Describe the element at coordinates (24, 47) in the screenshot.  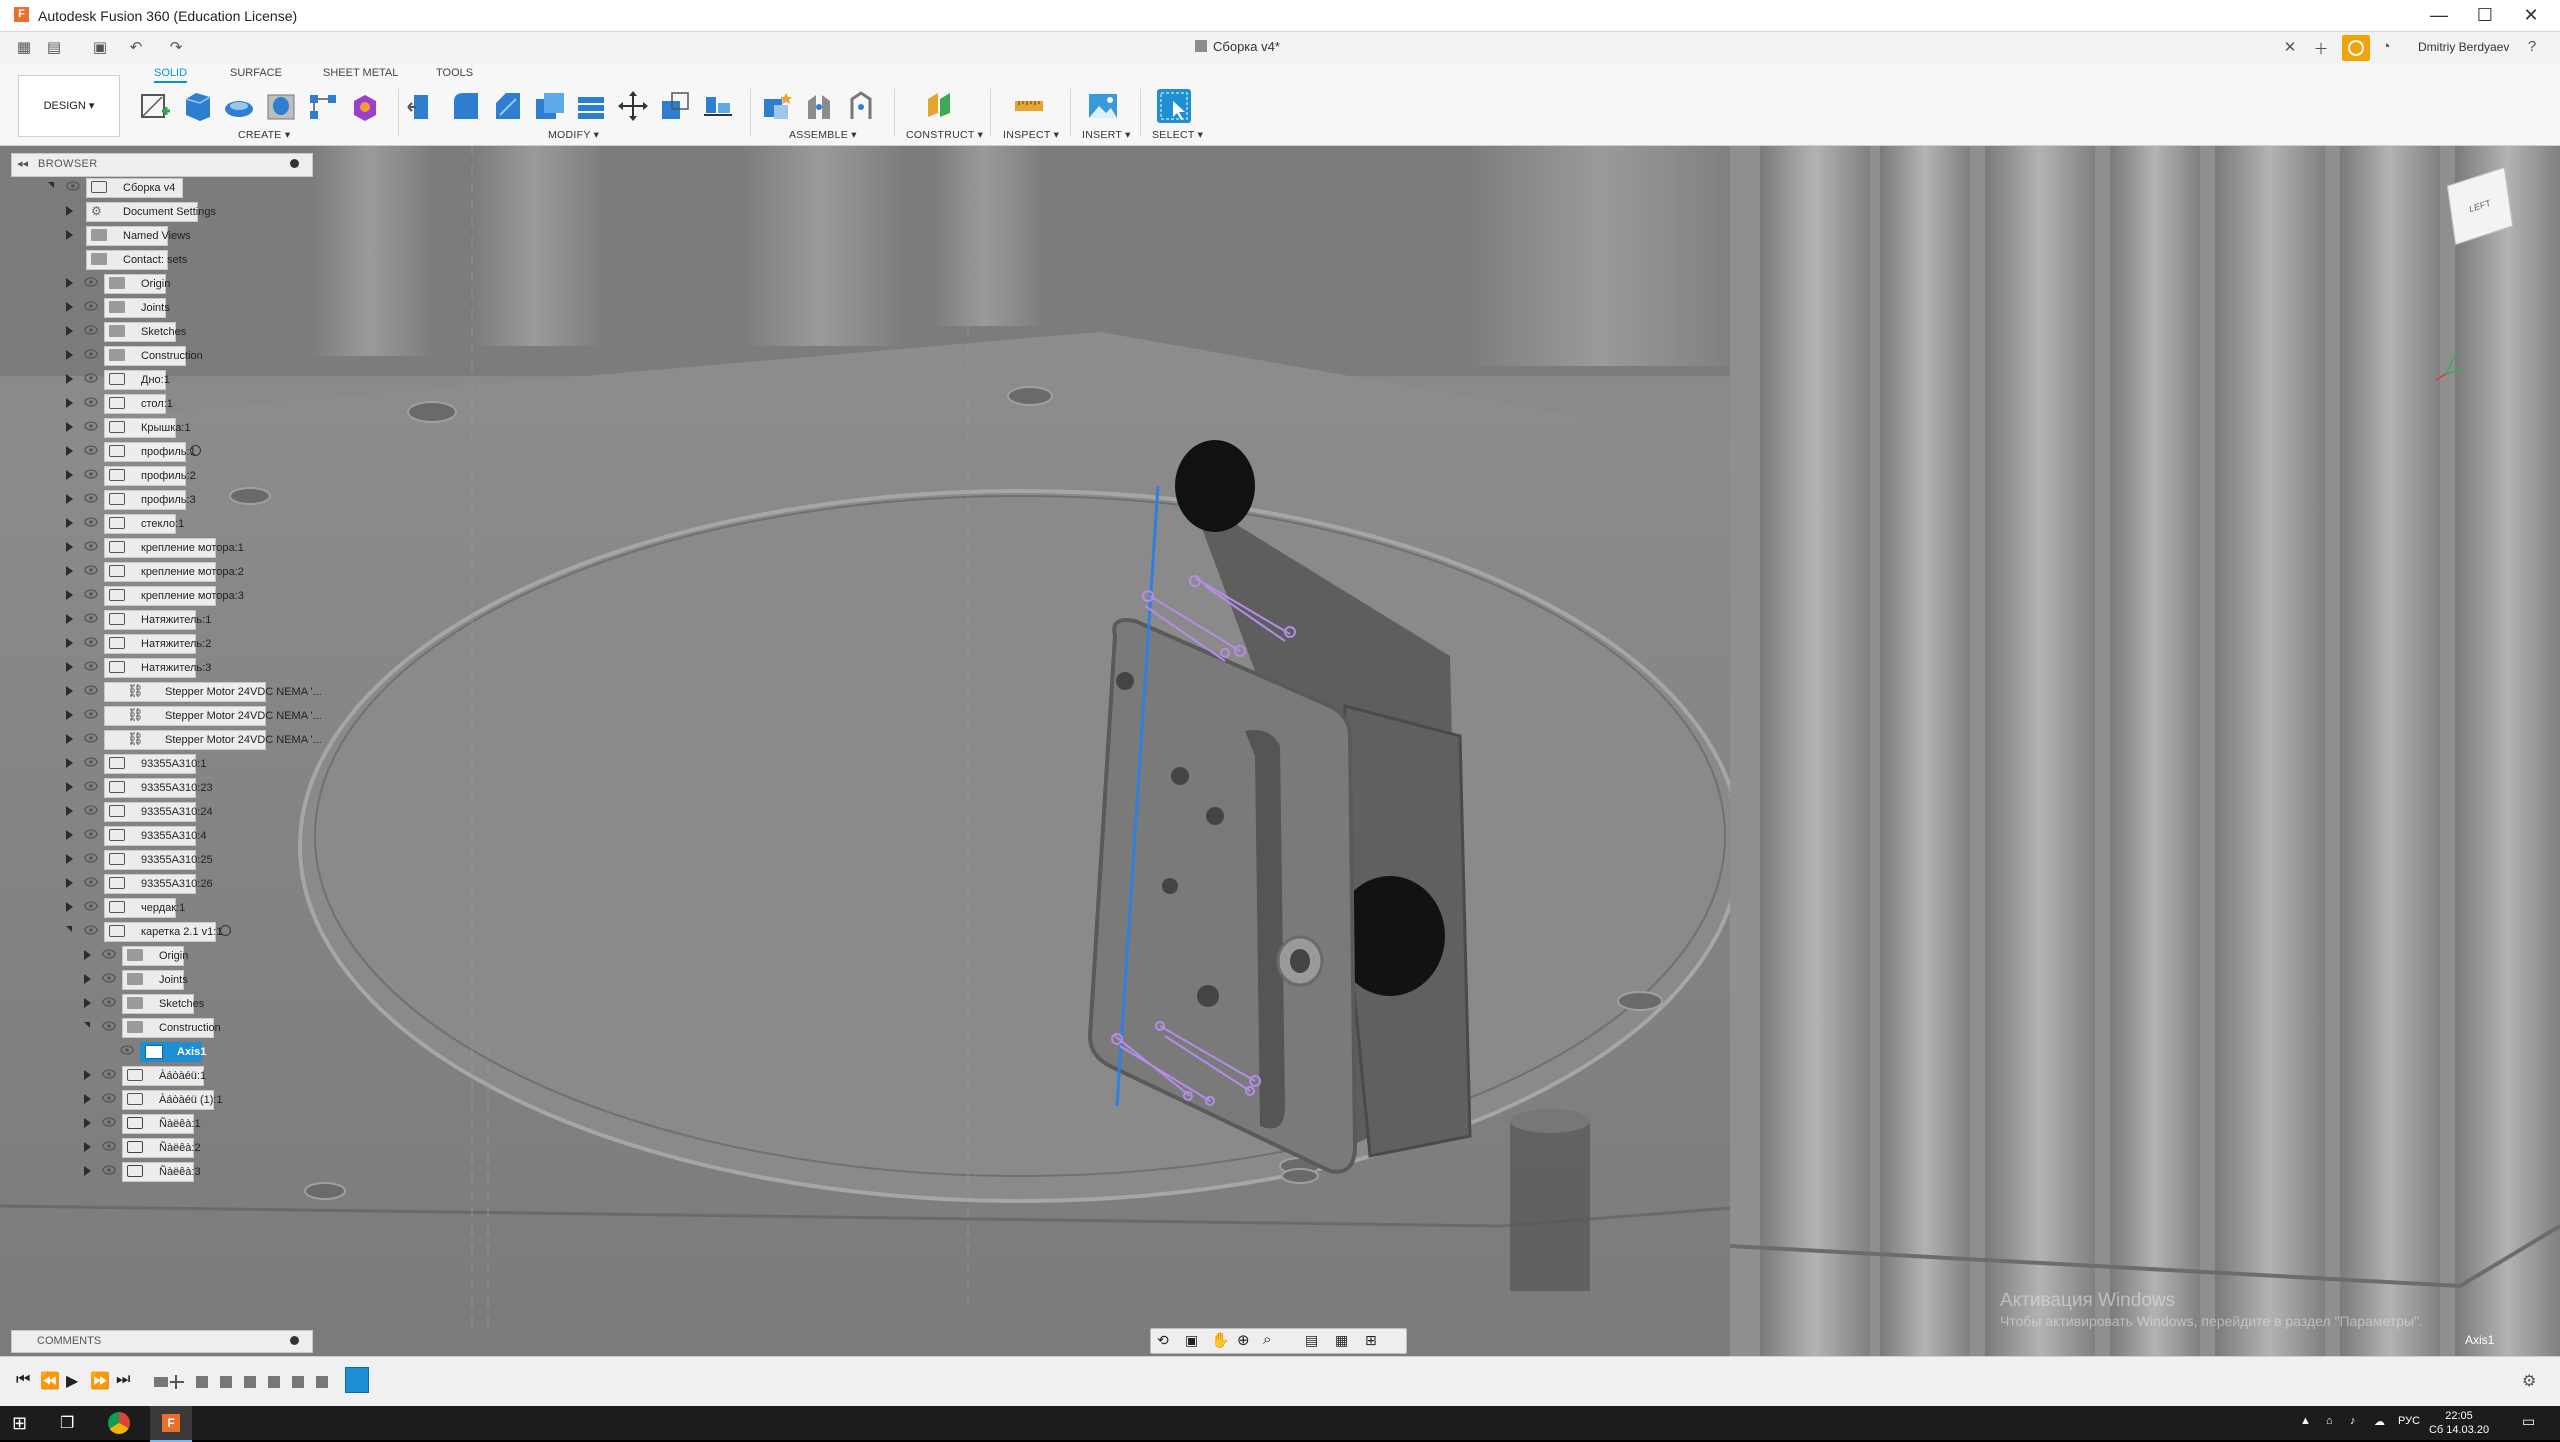
I see `app-grid-icon: ▦` at that location.